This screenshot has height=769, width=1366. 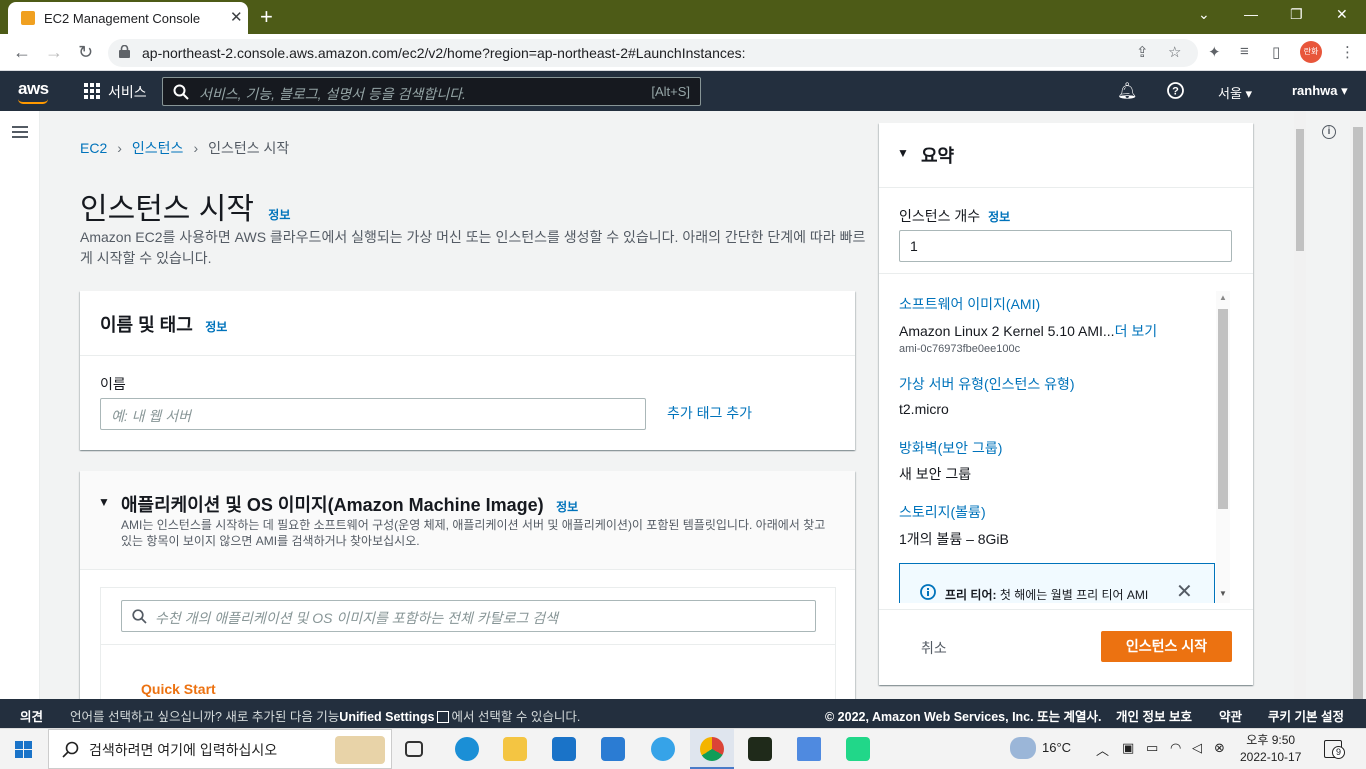 What do you see at coordinates (158, 148) in the screenshot?
I see `breadcrumb-instances: 인스턴스` at bounding box center [158, 148].